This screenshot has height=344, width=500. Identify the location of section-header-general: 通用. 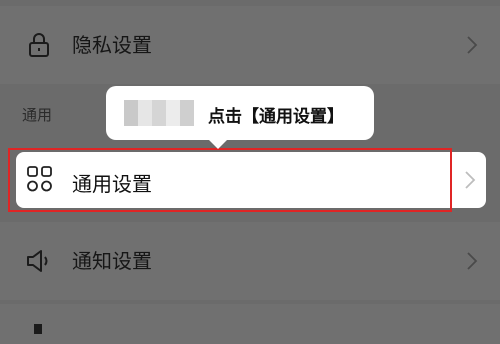
(37, 115).